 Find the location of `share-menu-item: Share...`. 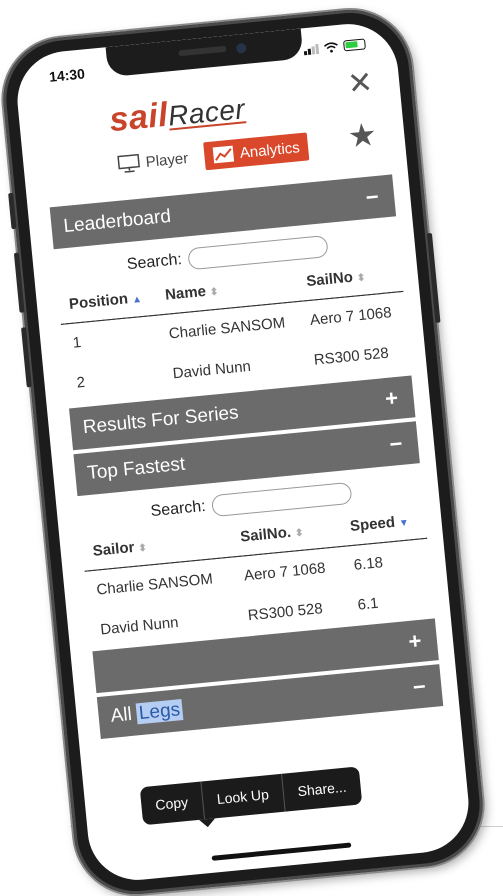

share-menu-item: Share... is located at coordinates (322, 788).